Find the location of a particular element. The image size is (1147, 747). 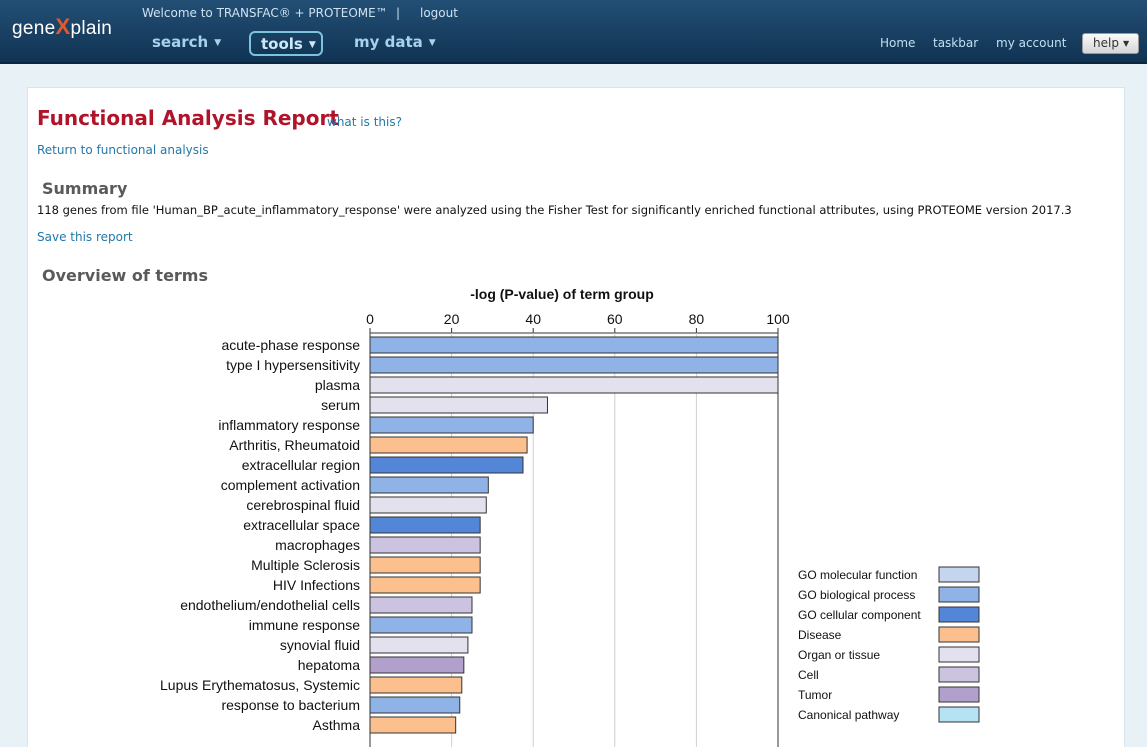

category-label: immune response is located at coordinates (304, 625).